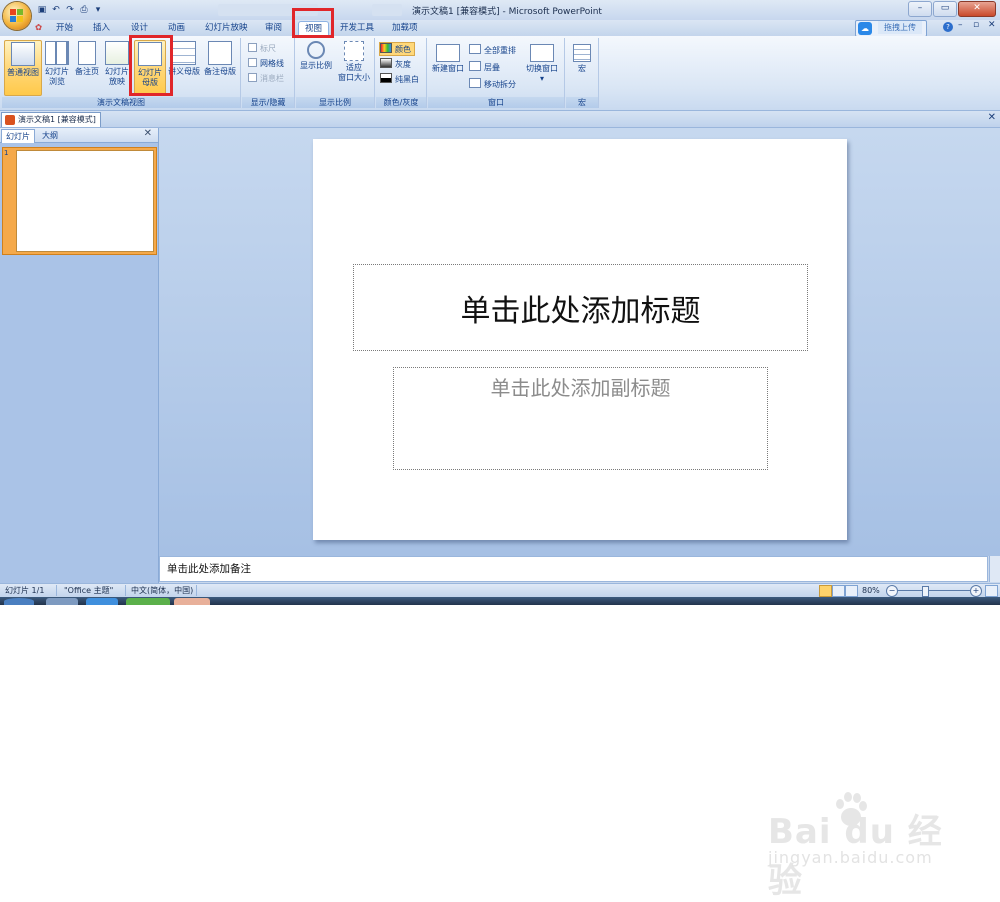 Image resolution: width=1000 pixels, height=902 pixels. Describe the element at coordinates (582, 68) in the screenshot. I see `macros-button: 宏` at that location.